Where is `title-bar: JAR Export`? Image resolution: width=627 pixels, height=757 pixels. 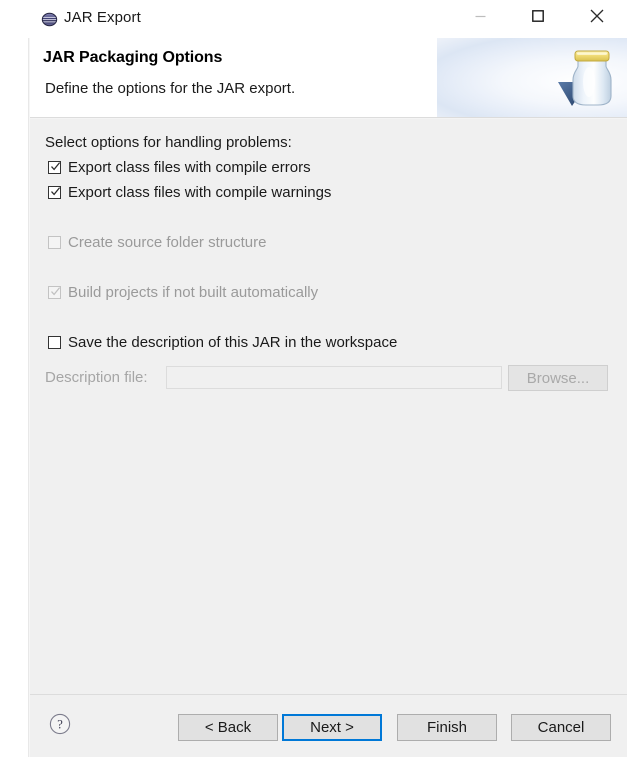 title-bar: JAR Export is located at coordinates (313, 19).